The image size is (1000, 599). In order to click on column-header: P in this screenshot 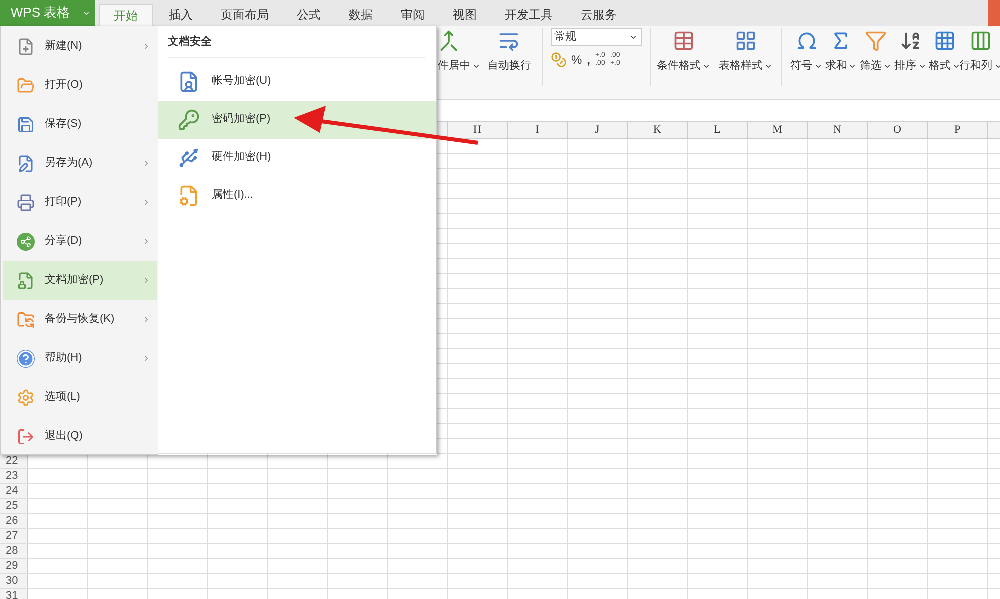, I will do `click(958, 130)`.